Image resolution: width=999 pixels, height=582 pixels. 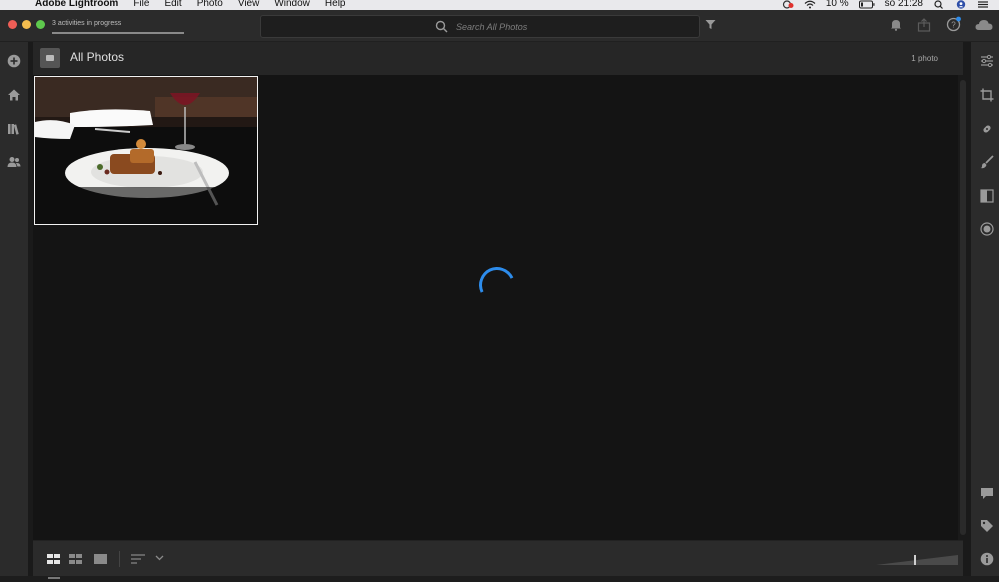 What do you see at coordinates (138, 559) in the screenshot?
I see `sort-icon` at bounding box center [138, 559].